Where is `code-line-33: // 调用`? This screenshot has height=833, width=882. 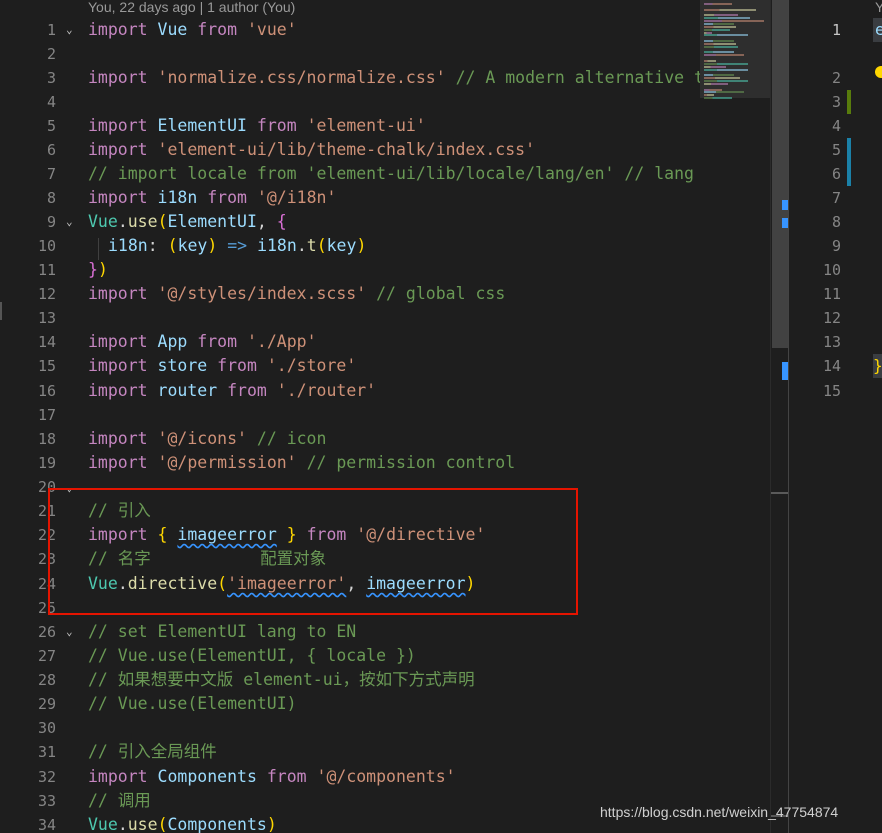 code-line-33: // 调用 is located at coordinates (119, 801).